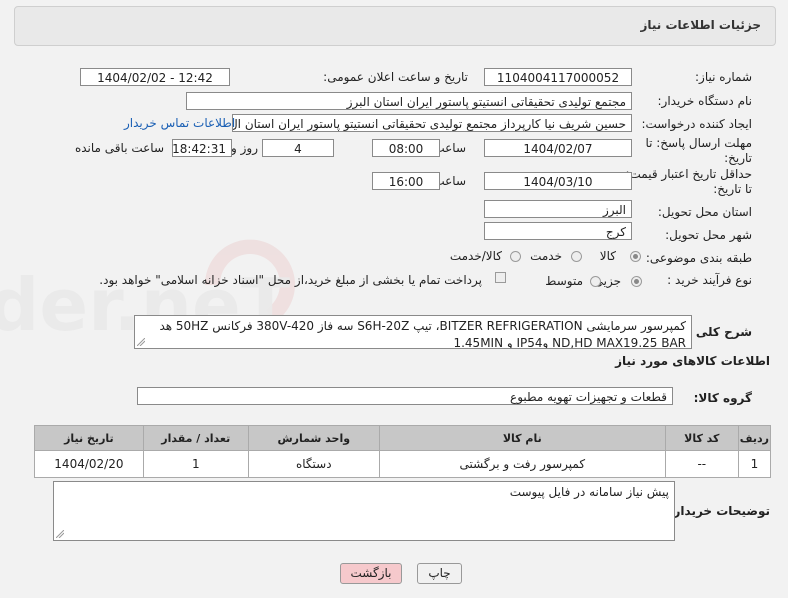 The width and height of the screenshot is (788, 598). Describe the element at coordinates (558, 181) in the screenshot. I see `price-validity-date-field: 1404/03/10` at that location.